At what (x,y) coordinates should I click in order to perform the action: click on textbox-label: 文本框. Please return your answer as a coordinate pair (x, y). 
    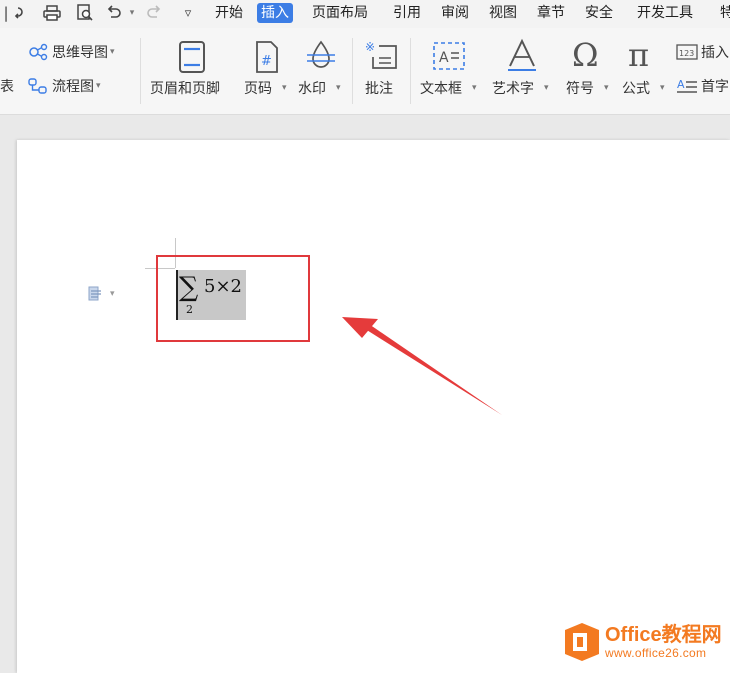
    Looking at the image, I should click on (441, 89).